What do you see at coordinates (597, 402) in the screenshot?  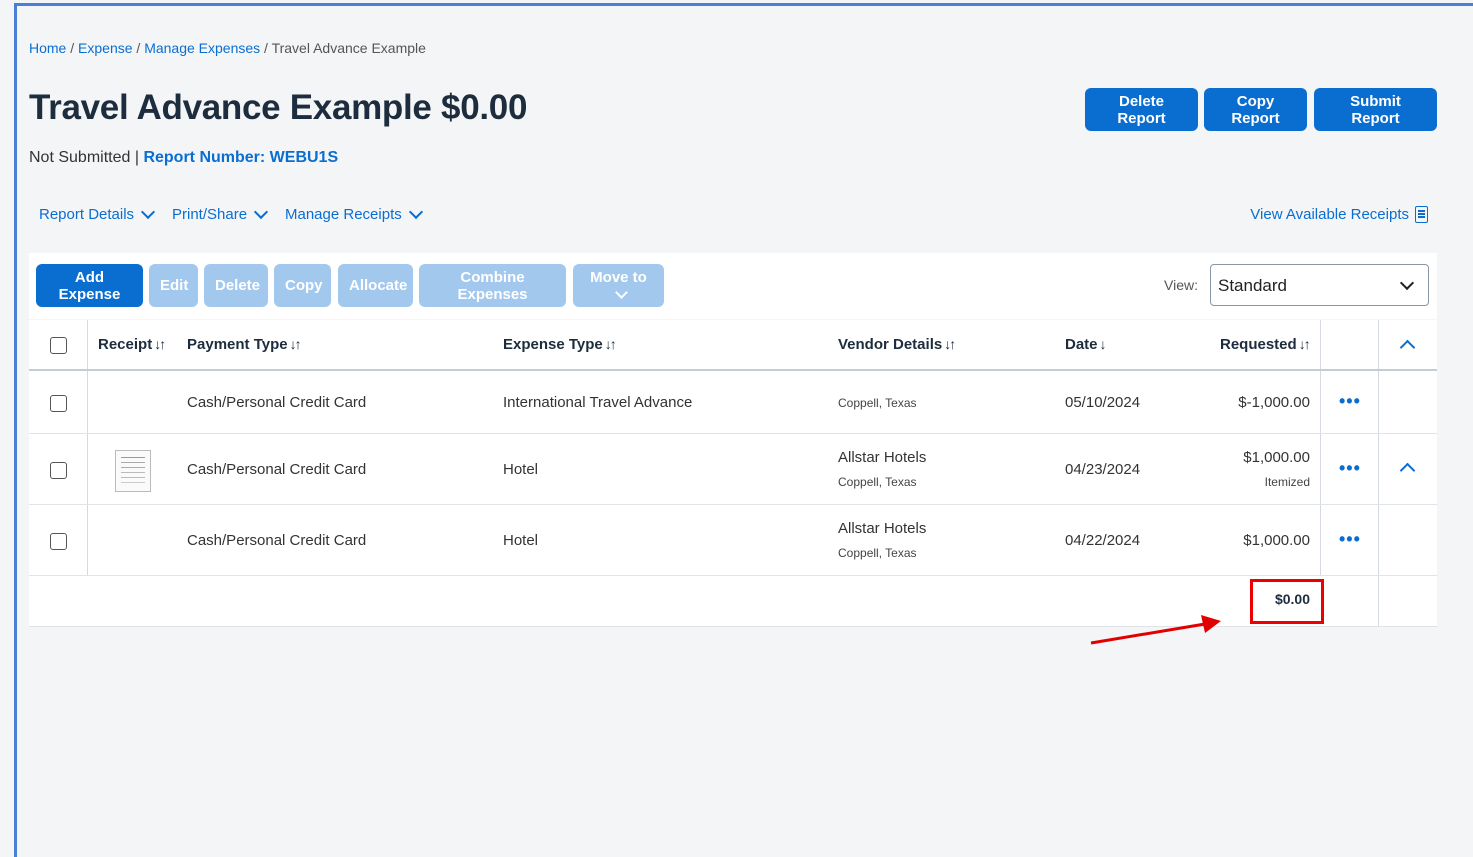 I see `expense-type-cell: International Travel Advance` at bounding box center [597, 402].